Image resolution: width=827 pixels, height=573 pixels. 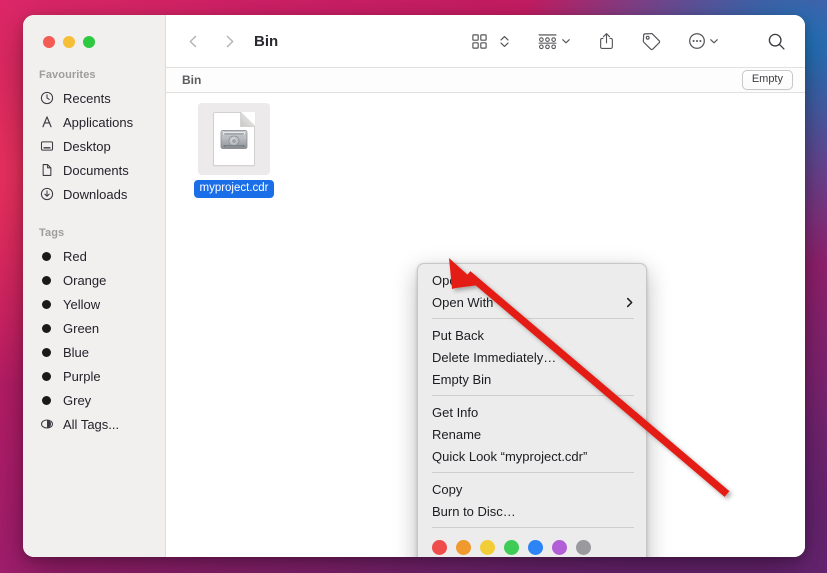 I want to click on sidebar-item-label: Applications, so click(x=98, y=122).